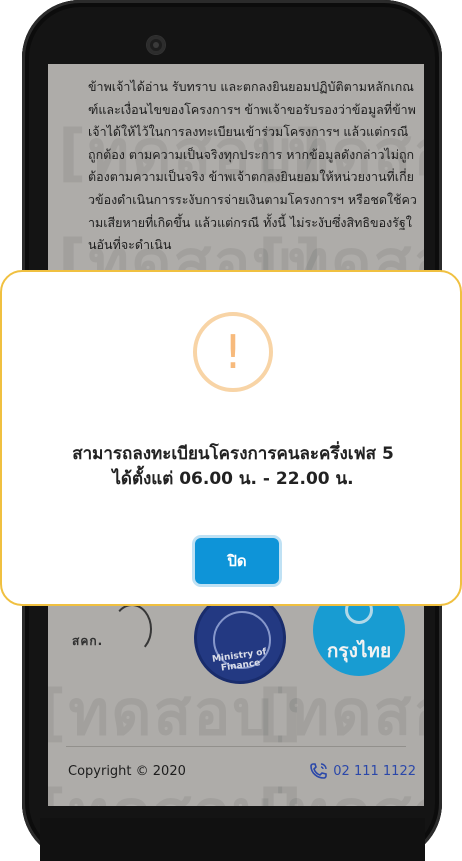 The height and width of the screenshot is (861, 462). Describe the element at coordinates (88, 641) in the screenshot. I see `sdk-logo-text: สคก.` at that location.